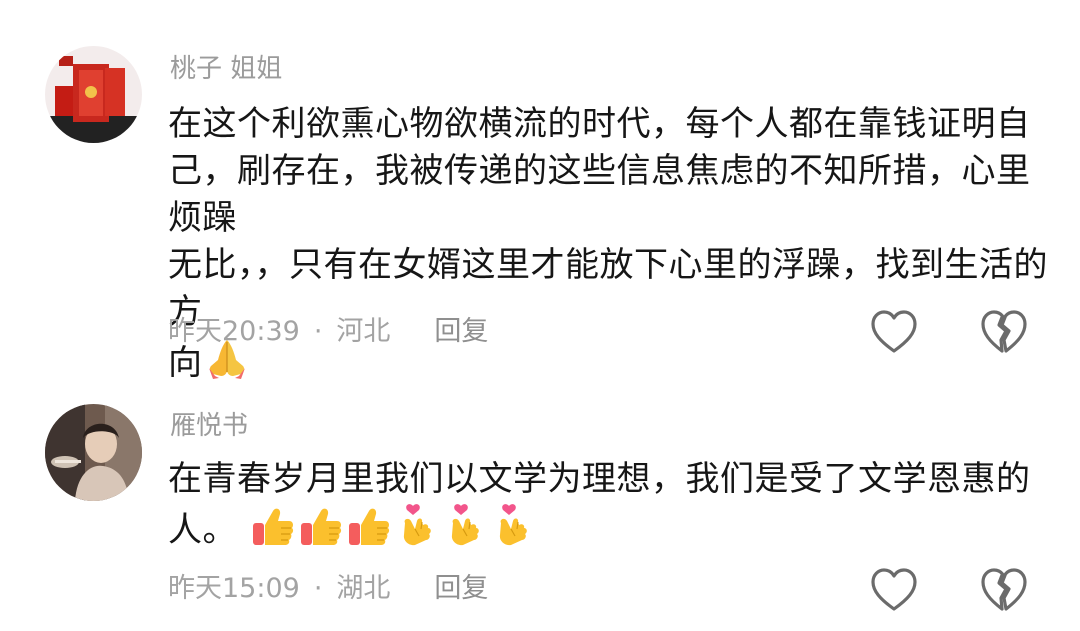 The height and width of the screenshot is (631, 1080). Describe the element at coordinates (234, 588) in the screenshot. I see `comment-time: 昨天15:09` at that location.